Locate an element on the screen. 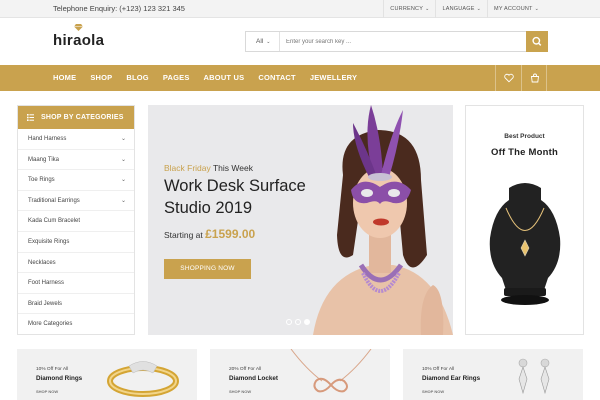 The image size is (600, 400). nav-home: HOME is located at coordinates (64, 78).